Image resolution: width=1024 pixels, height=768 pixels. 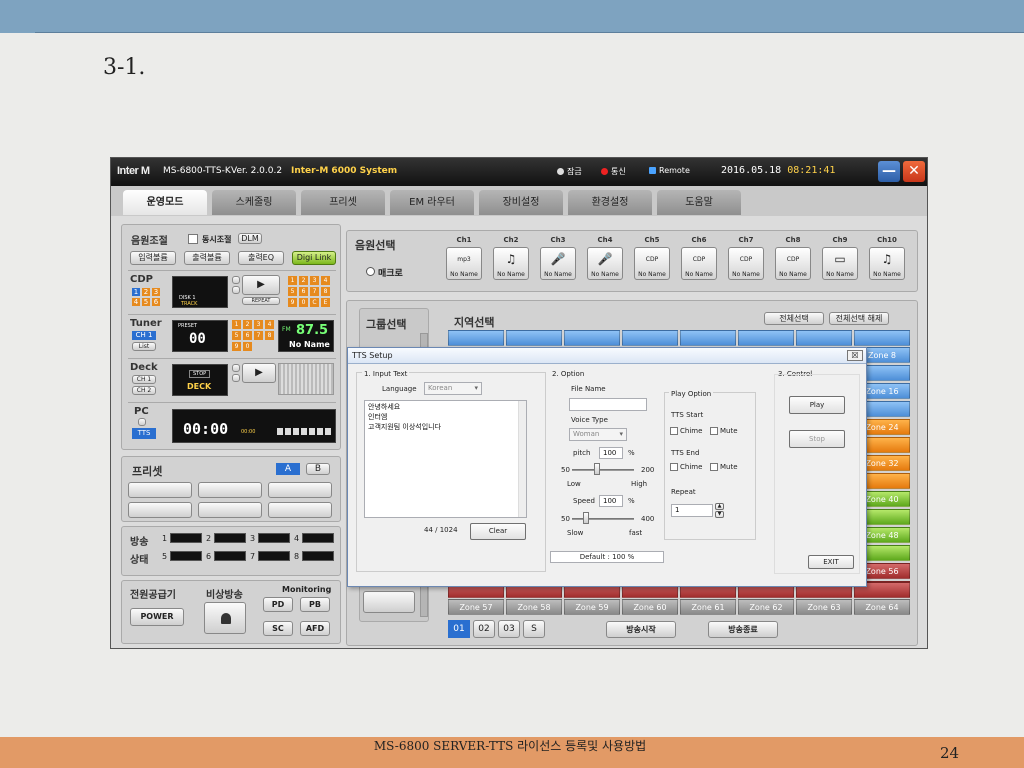 I want to click on pitch-slider-thumb, so click(x=597, y=469).